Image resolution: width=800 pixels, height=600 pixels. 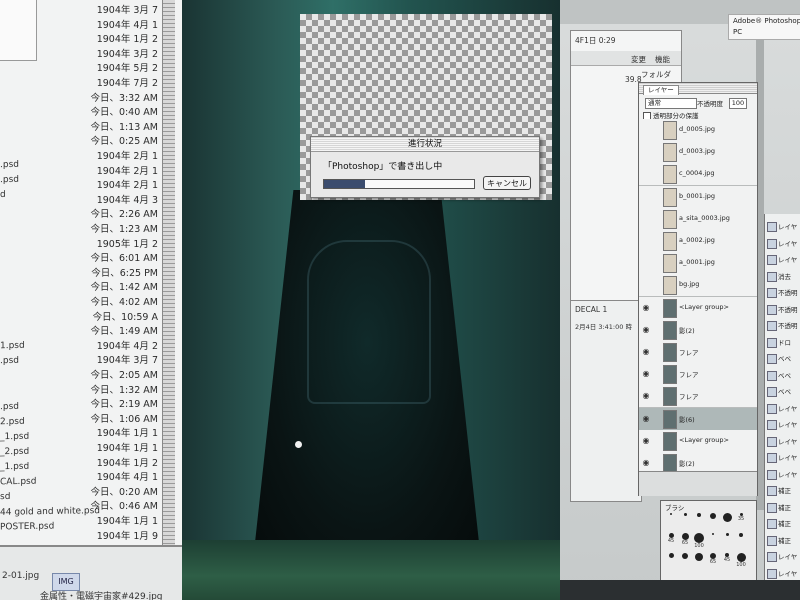 What do you see at coordinates (674, 507) in the screenshot?
I see `tab-brushes: ブラシ` at bounding box center [674, 507].